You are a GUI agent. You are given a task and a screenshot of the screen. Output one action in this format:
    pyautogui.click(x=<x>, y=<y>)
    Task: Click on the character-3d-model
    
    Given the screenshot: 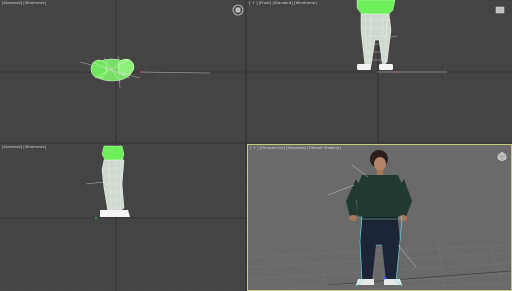 What is the action you would take?
    pyautogui.click(x=372, y=218)
    